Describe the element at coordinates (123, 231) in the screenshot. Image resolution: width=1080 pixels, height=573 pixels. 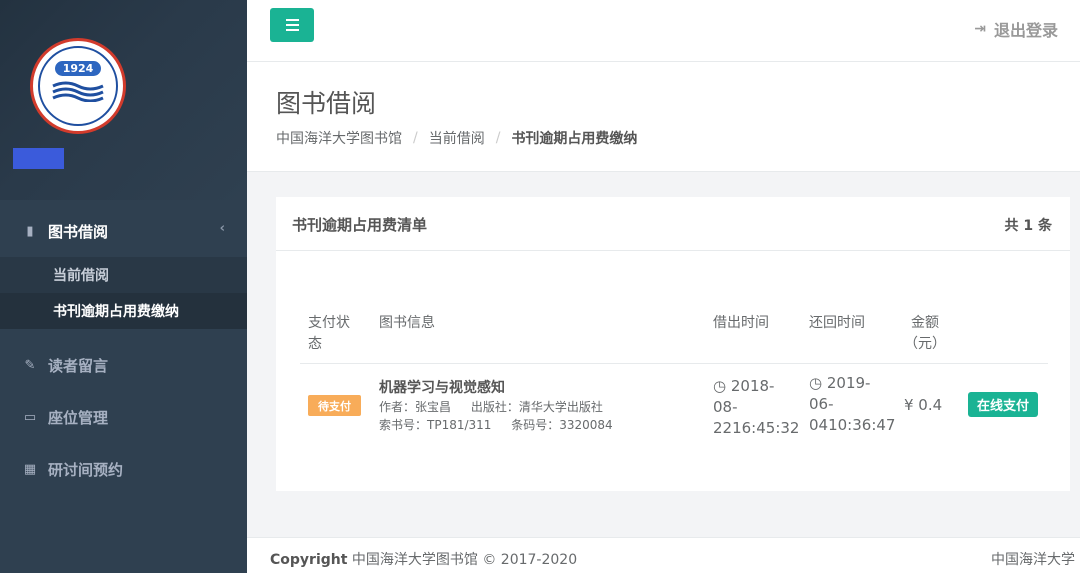
I see `sidebar-item-book-borrowing: ▮ 图书借阅 ‹` at that location.